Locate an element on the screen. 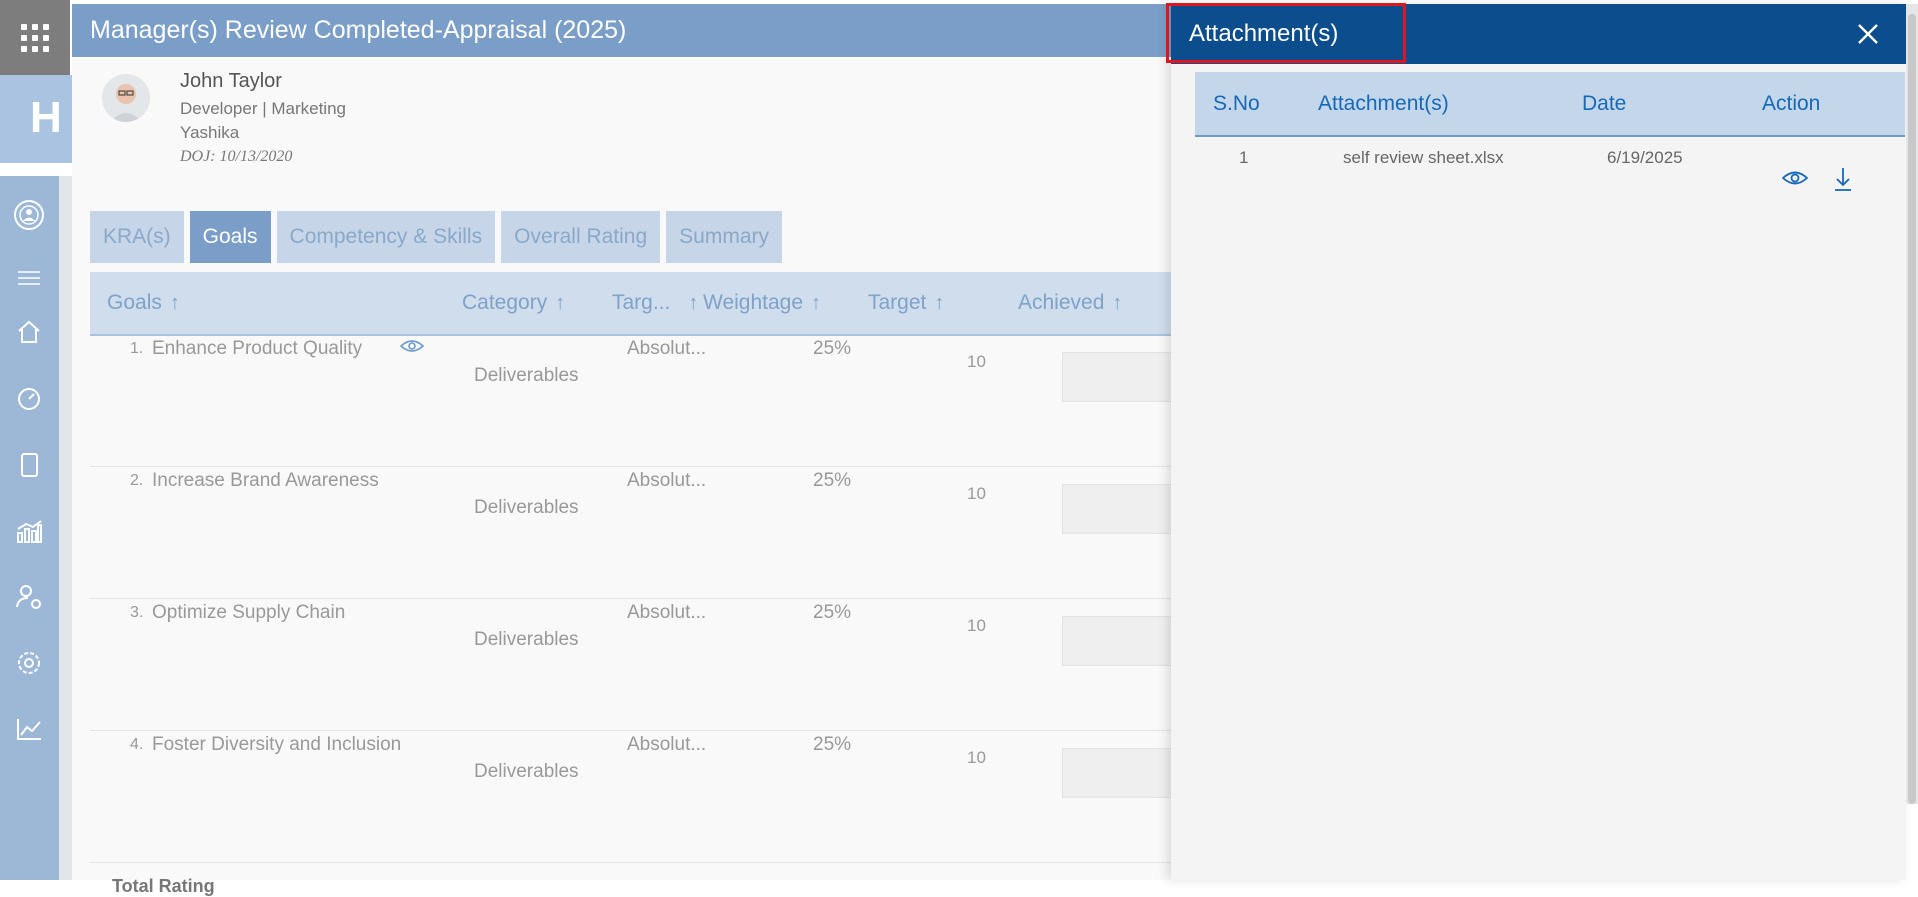 The image size is (1918, 897). employee-manager: Yashika is located at coordinates (210, 132).